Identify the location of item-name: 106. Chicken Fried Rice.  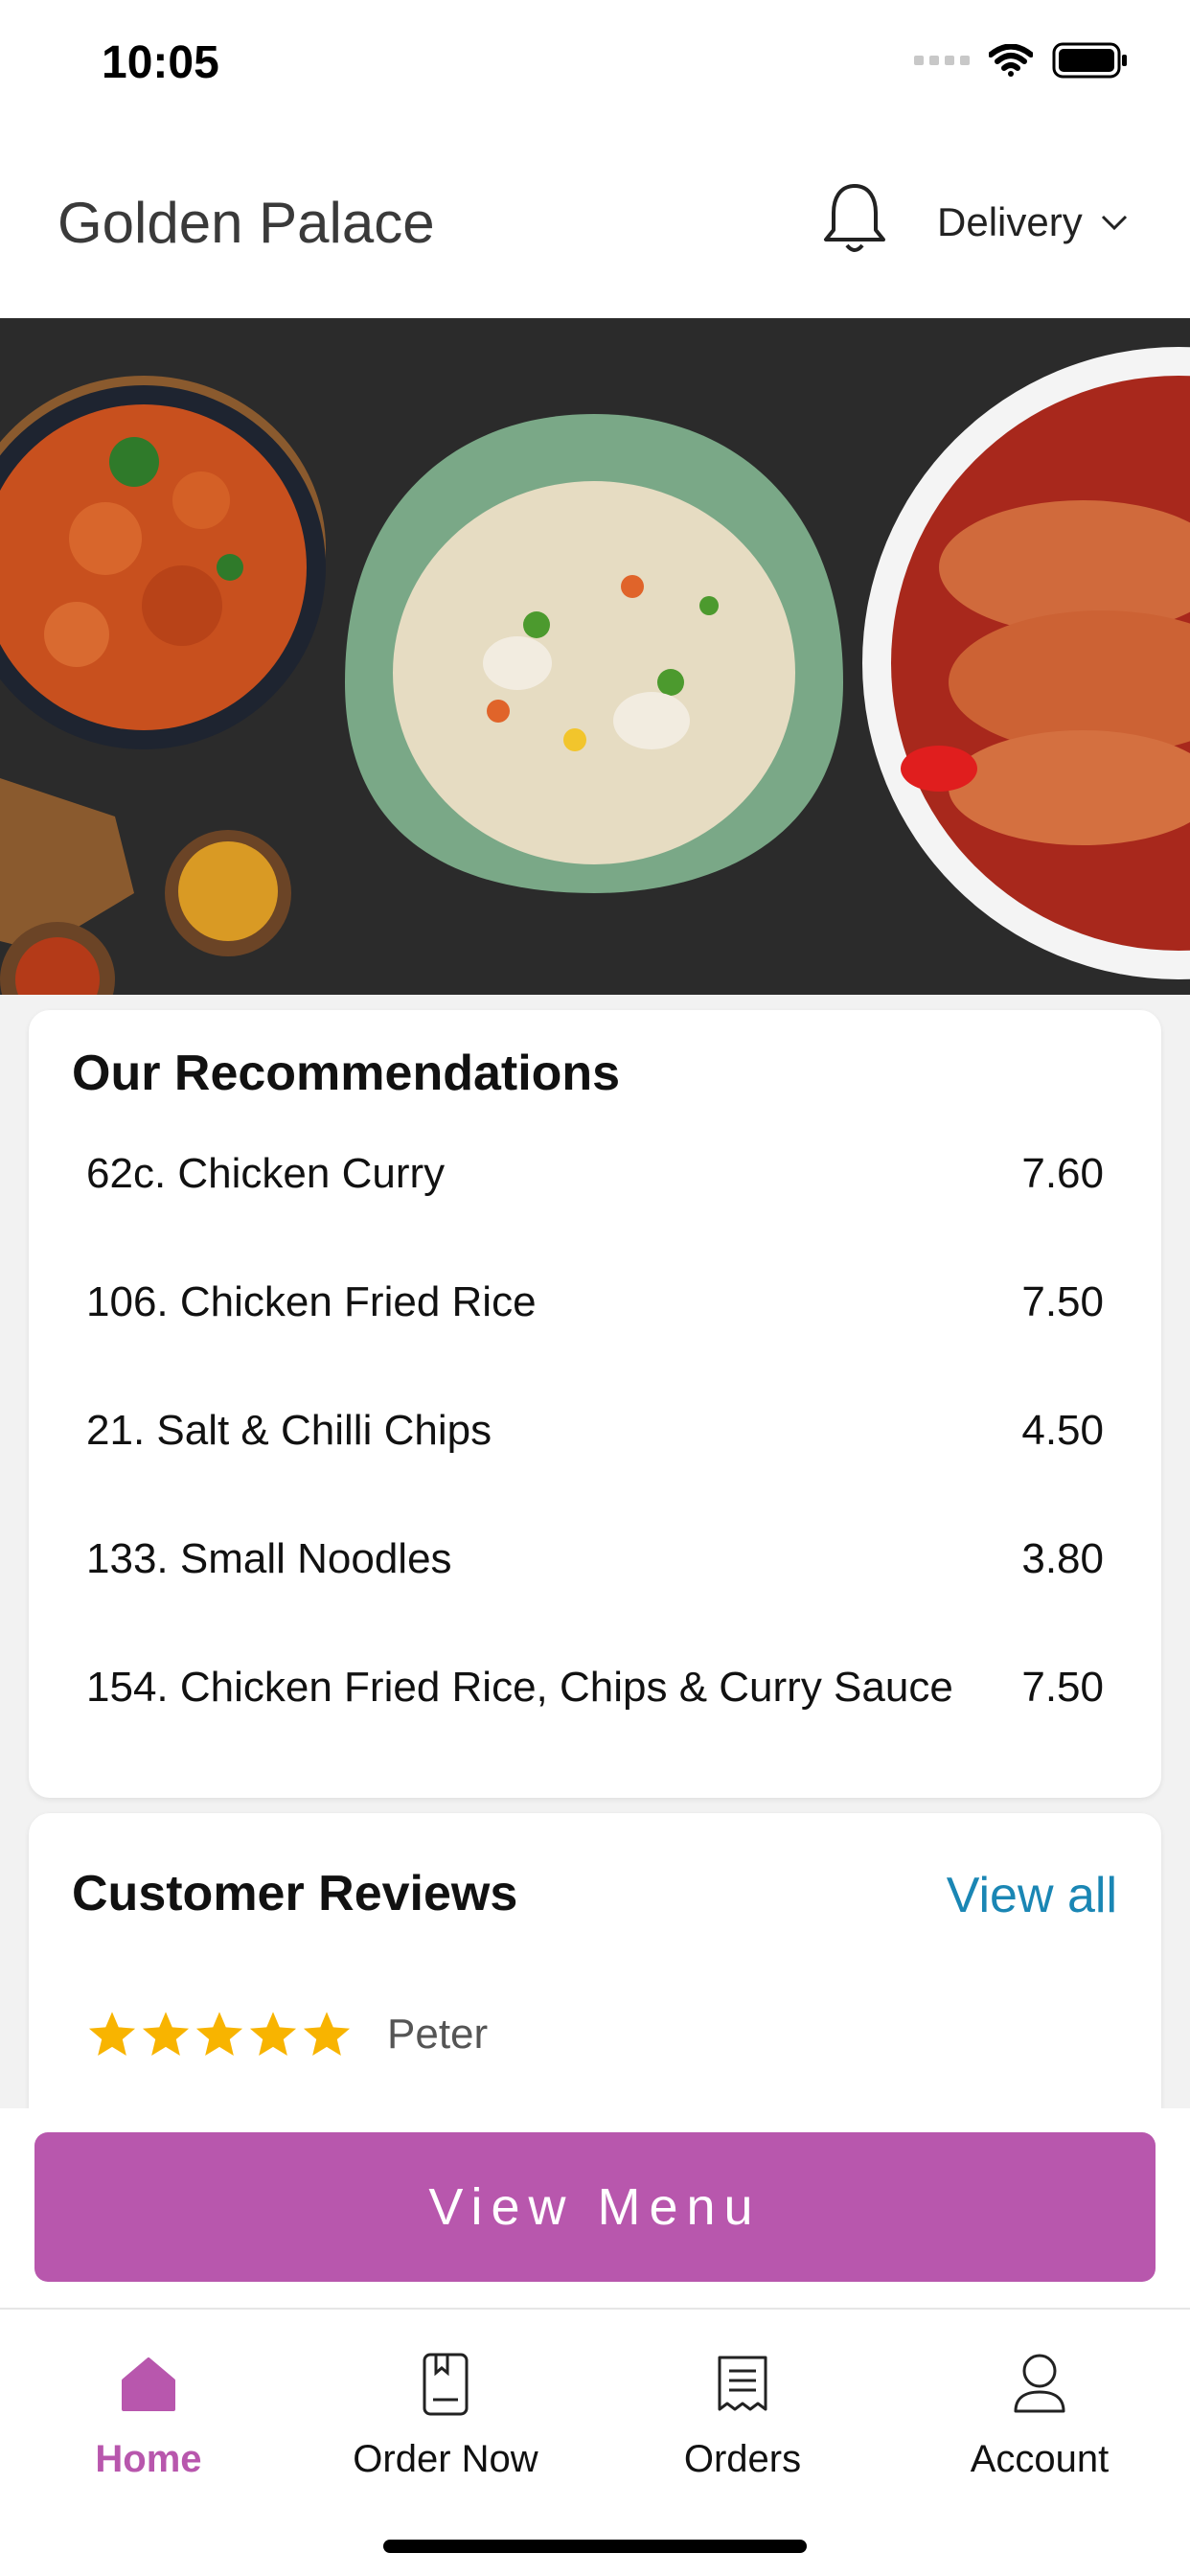
(311, 1301).